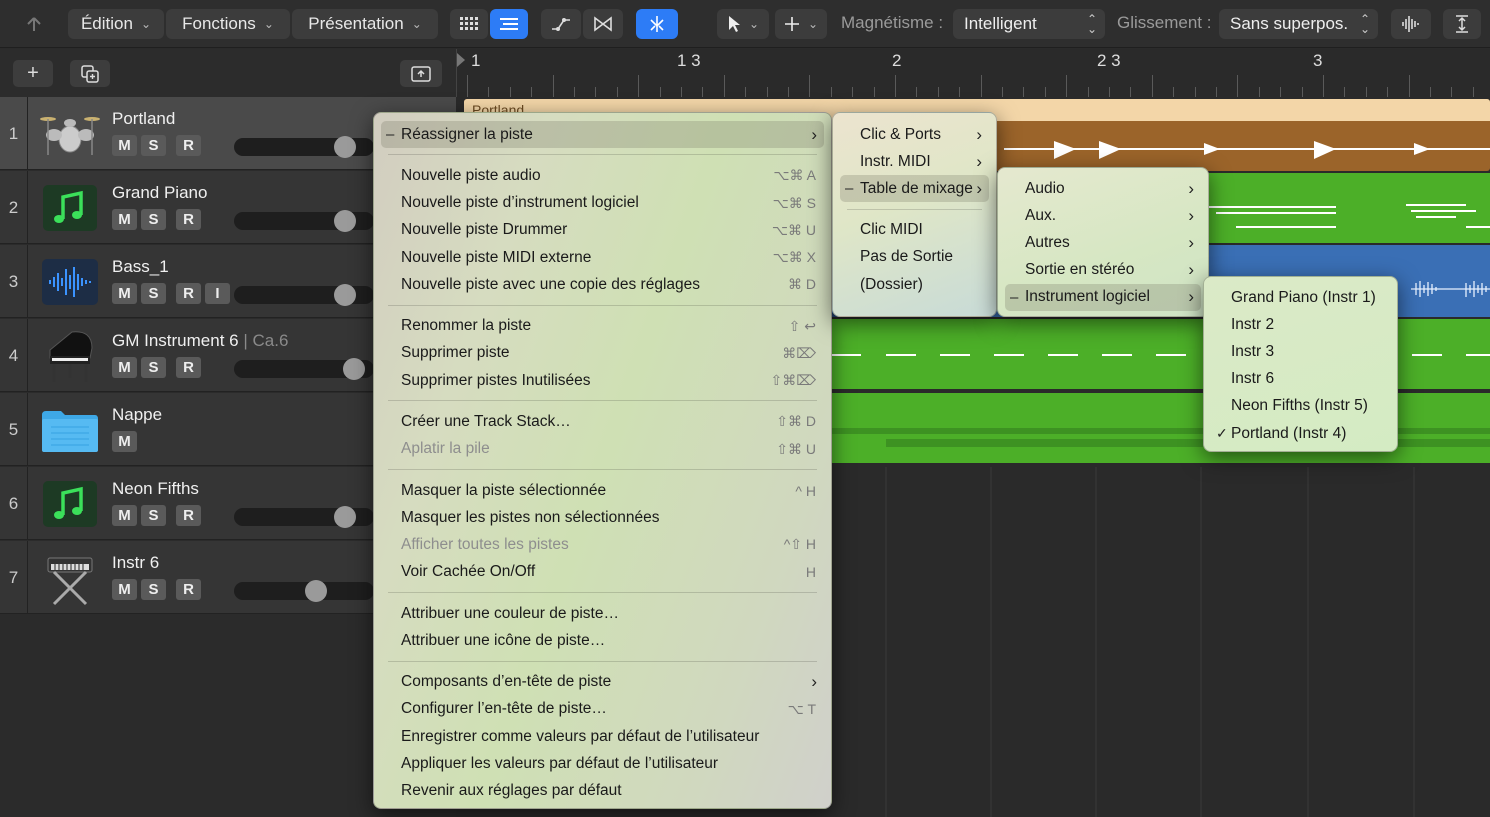 The image size is (1490, 817). What do you see at coordinates (602, 421) in the screenshot?
I see `menu-item-creer-une-track-stack: Créer une Track Stack… ⇧⌘ D` at bounding box center [602, 421].